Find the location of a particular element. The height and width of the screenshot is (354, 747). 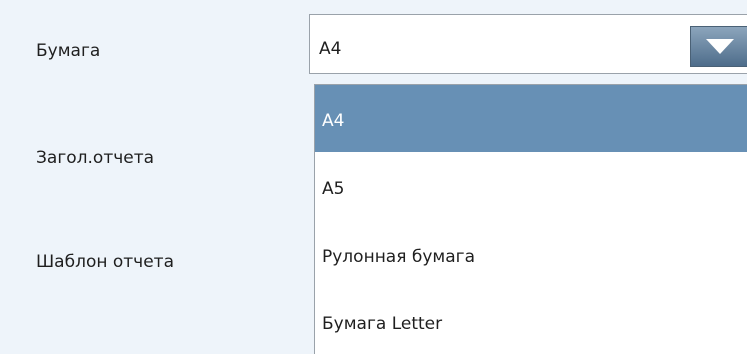

report-header-label: Загол.отчета is located at coordinates (95, 158).